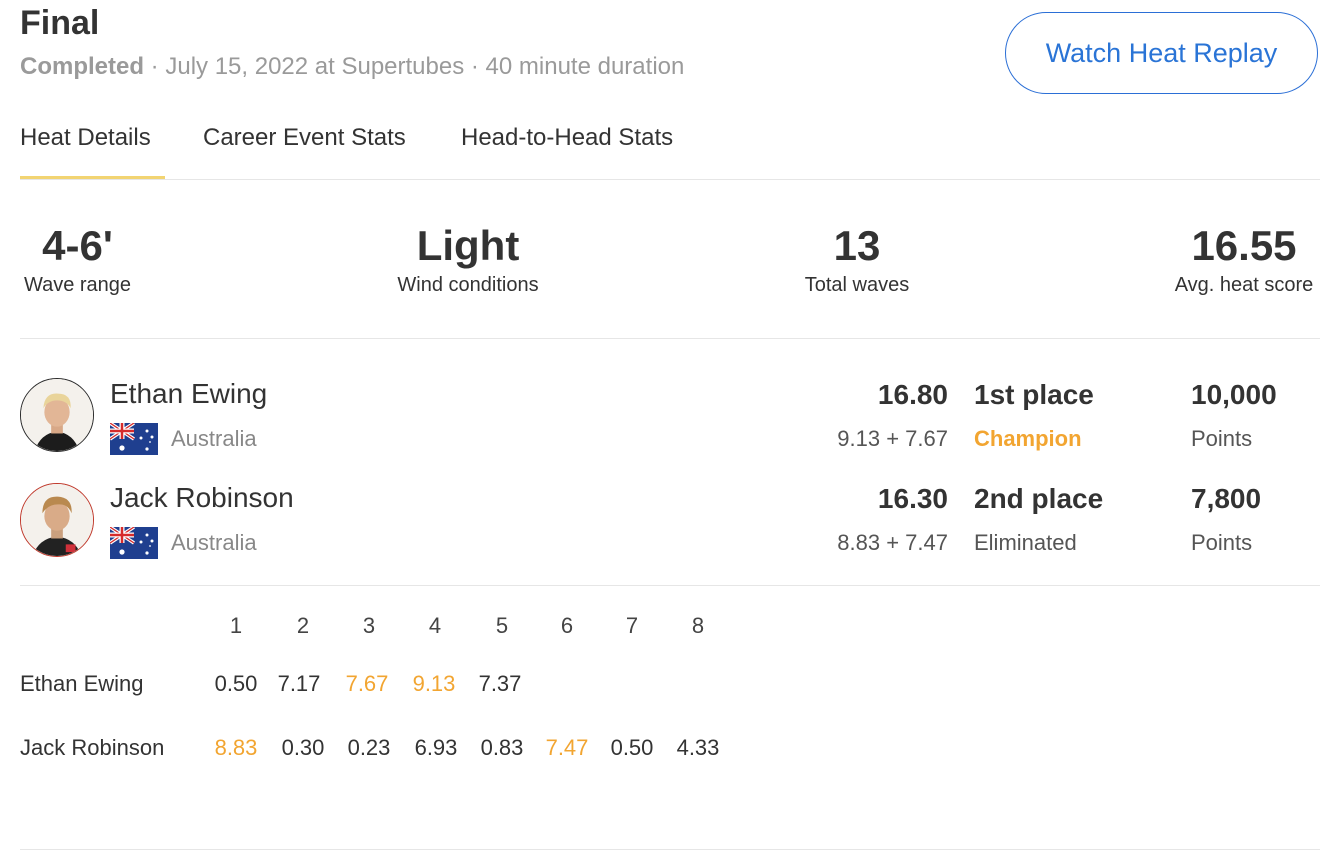 The image size is (1334, 854). I want to click on wave-number-header: 1, so click(236, 625).